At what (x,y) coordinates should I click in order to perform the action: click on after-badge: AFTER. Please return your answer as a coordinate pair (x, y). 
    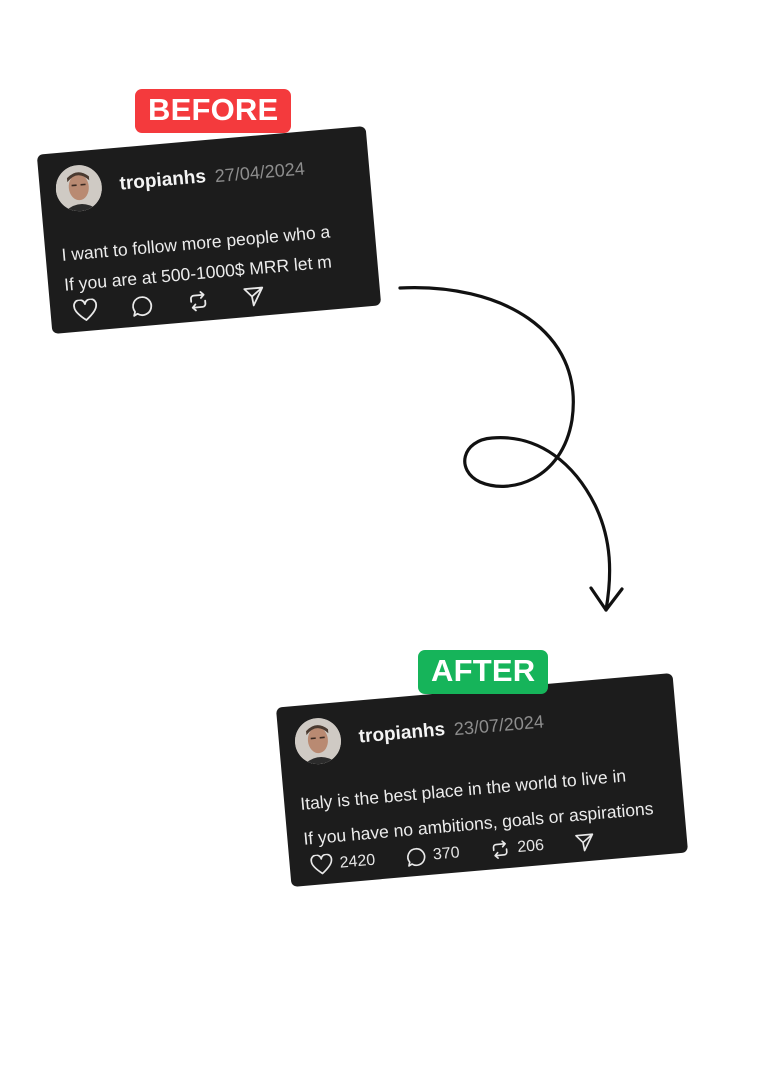
    Looking at the image, I should click on (483, 672).